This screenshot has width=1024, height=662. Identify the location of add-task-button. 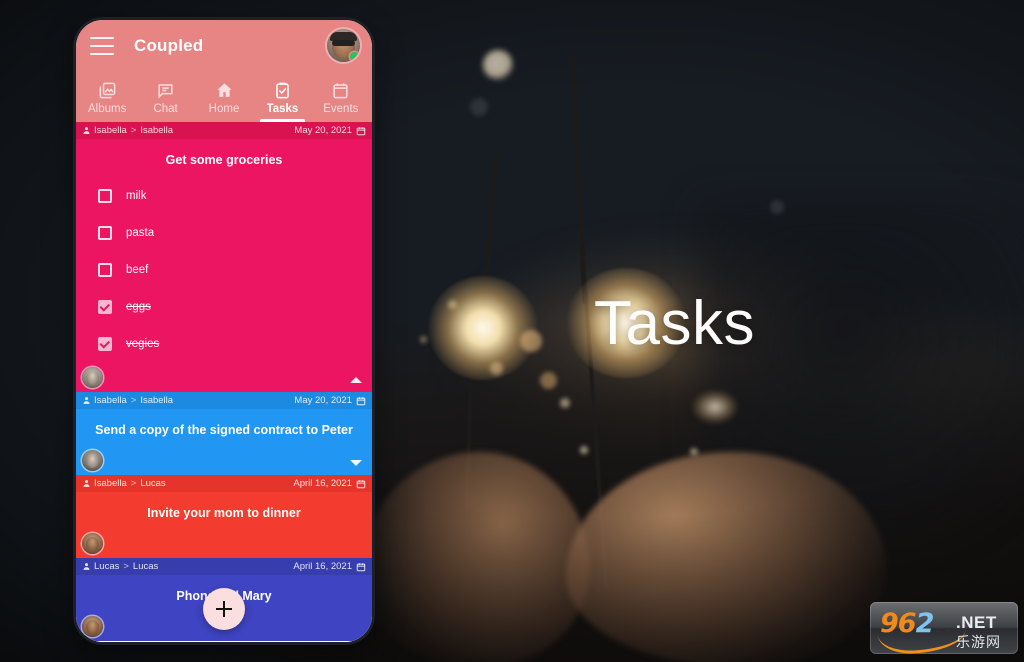
(224, 609).